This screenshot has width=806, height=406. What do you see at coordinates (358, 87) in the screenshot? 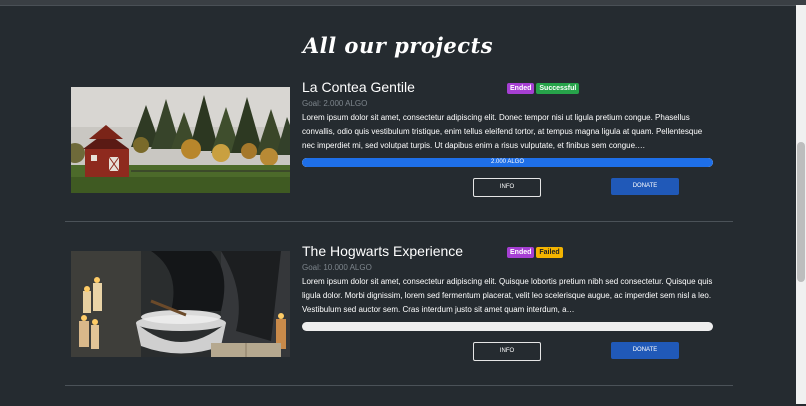
I see `project-name: La Contea Gentile` at bounding box center [358, 87].